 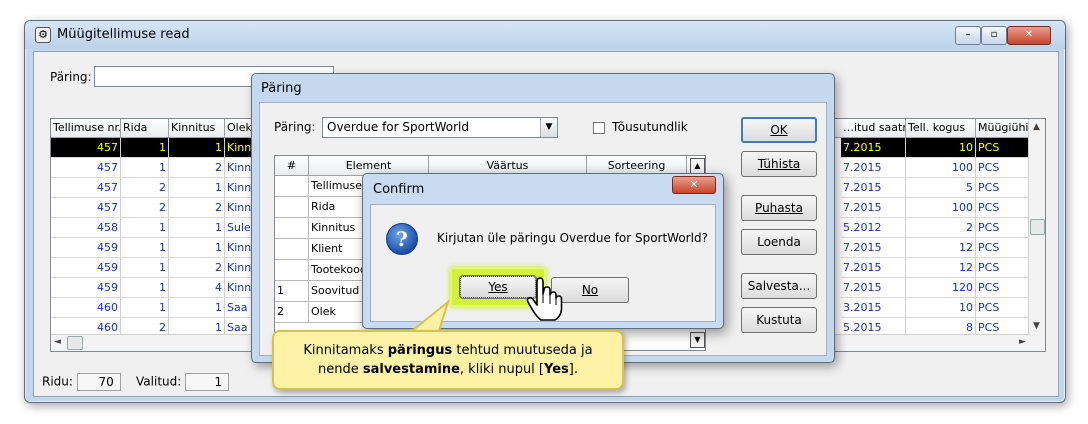 I want to click on cell-confirm: 4, so click(x=197, y=288).